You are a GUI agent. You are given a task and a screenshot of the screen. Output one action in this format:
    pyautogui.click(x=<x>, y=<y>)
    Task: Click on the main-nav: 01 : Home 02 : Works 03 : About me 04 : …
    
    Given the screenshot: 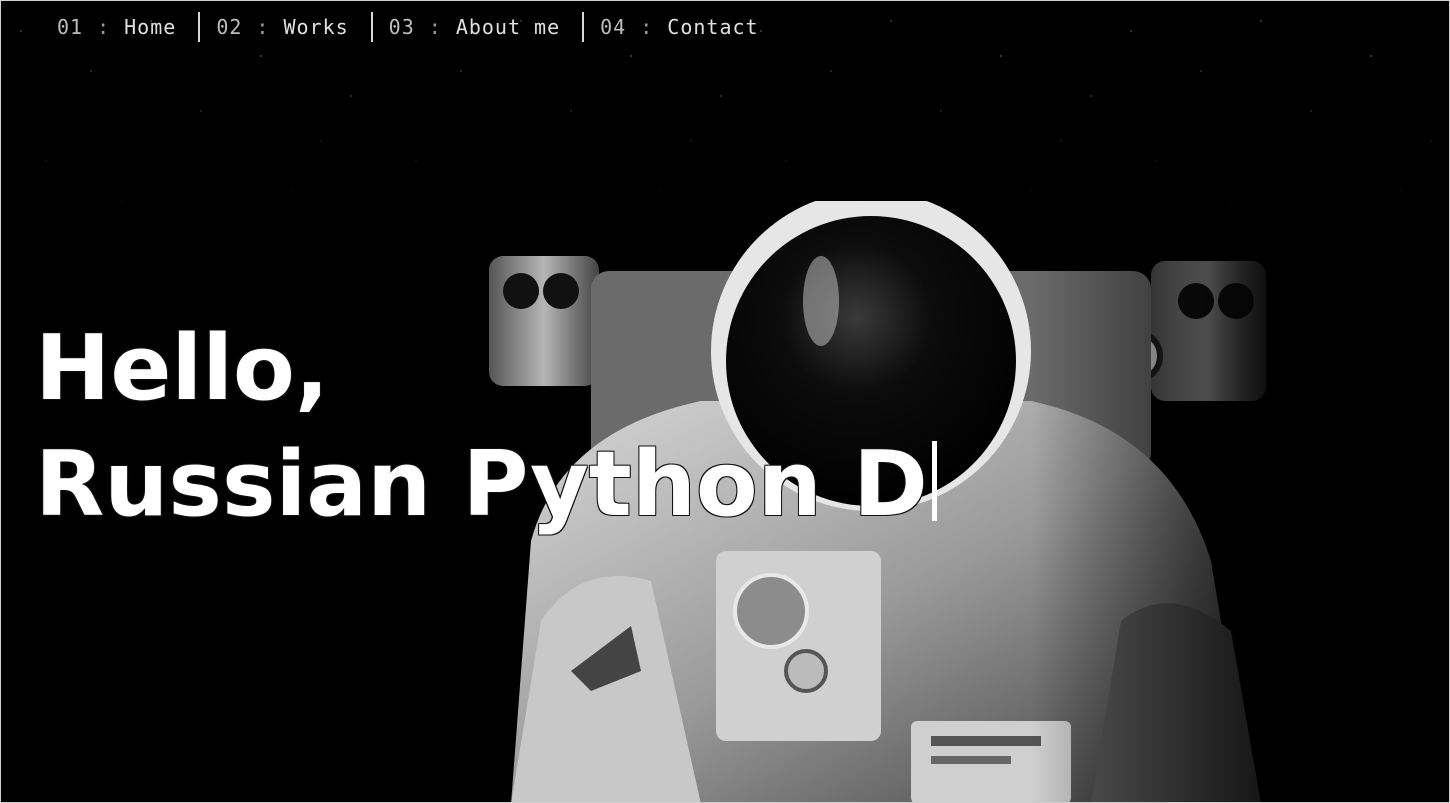 What is the action you would take?
    pyautogui.click(x=411, y=27)
    